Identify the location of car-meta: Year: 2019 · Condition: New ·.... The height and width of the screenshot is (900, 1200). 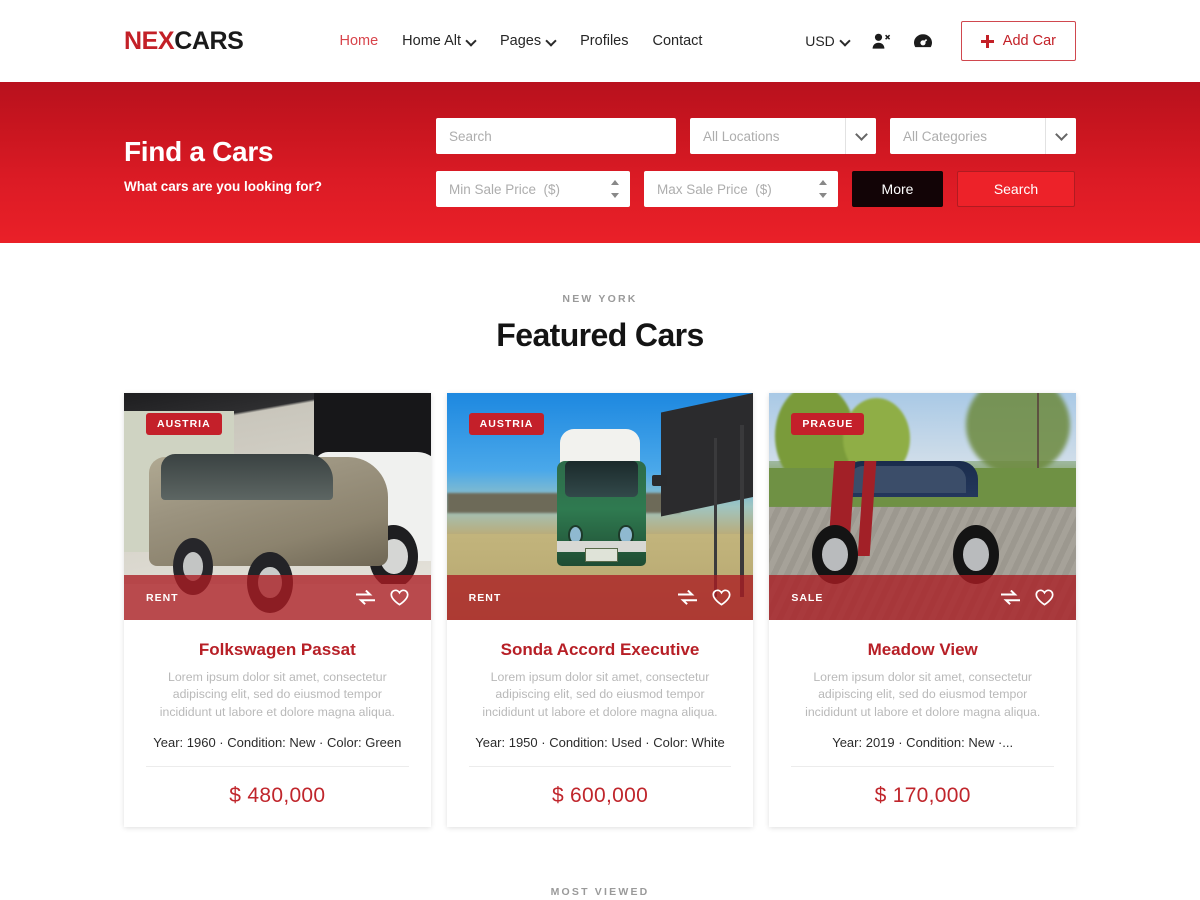
(923, 743).